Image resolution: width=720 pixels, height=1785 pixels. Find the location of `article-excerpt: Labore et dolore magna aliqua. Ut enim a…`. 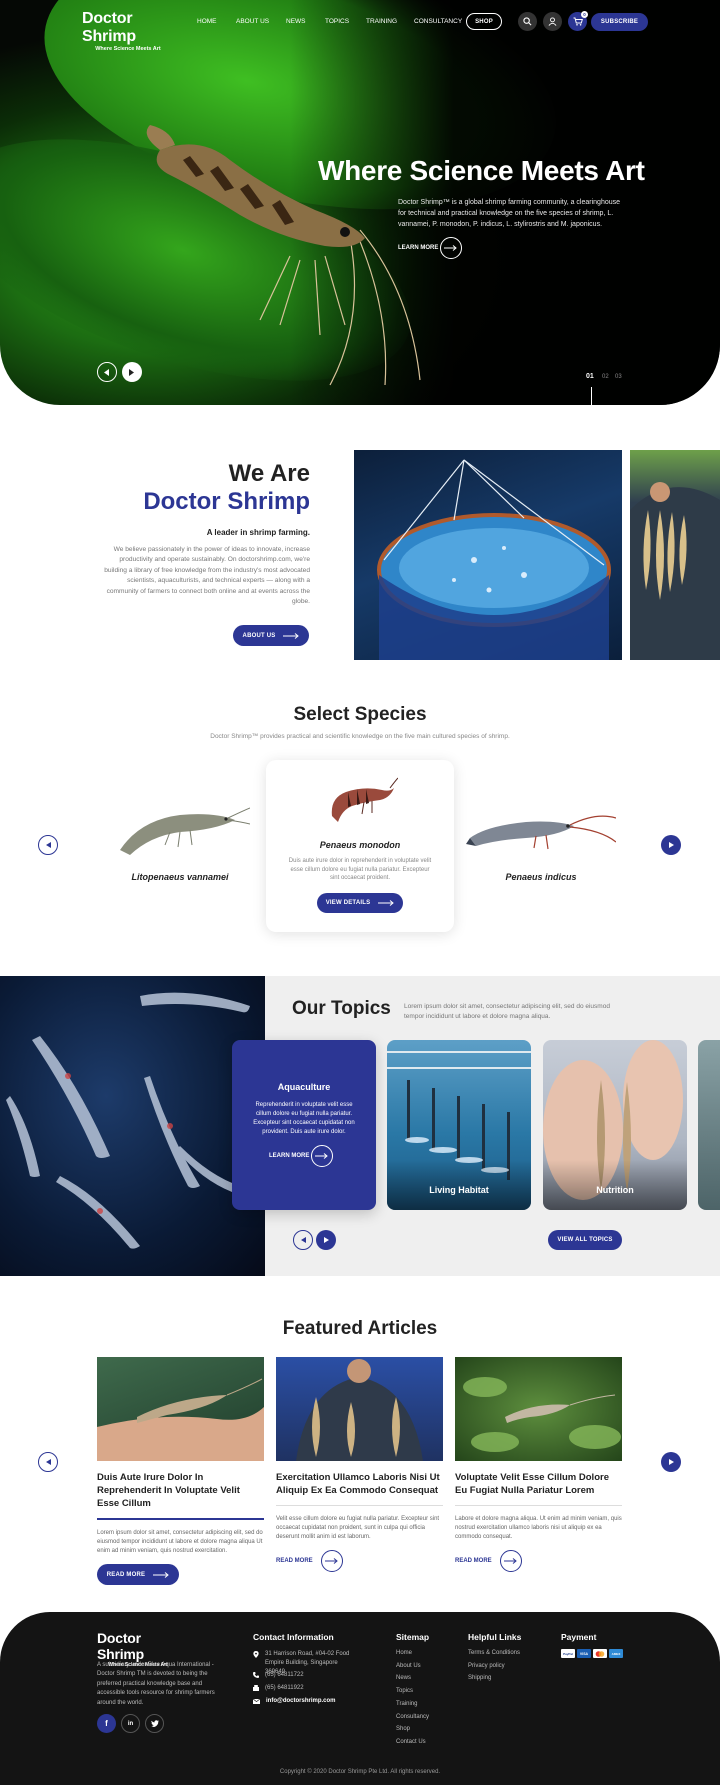

article-excerpt: Labore et dolore magna aliqua. Ut enim a… is located at coordinates (538, 1528).